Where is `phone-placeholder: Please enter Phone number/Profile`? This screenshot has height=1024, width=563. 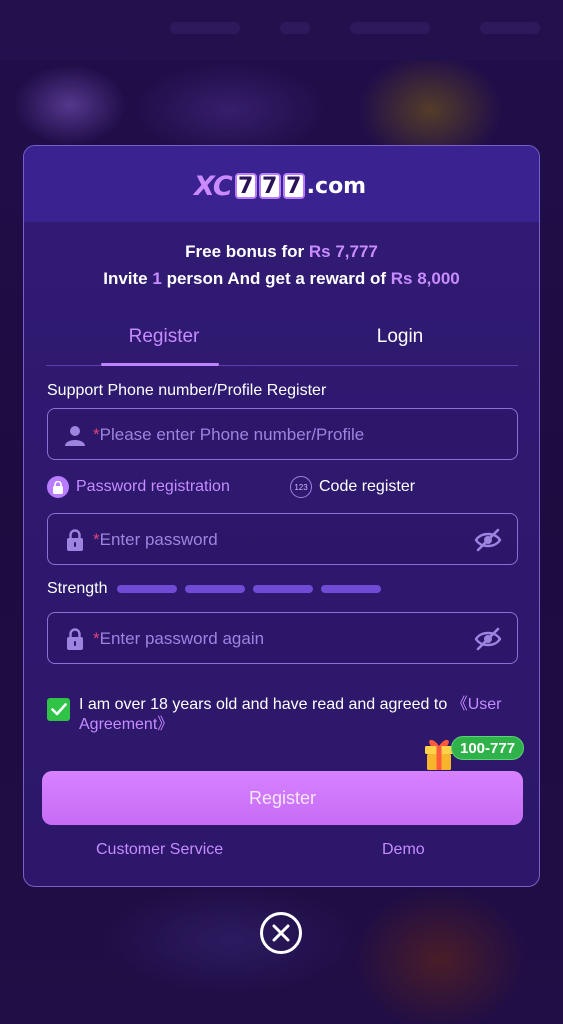
phone-placeholder: Please enter Phone number/Profile is located at coordinates (232, 434).